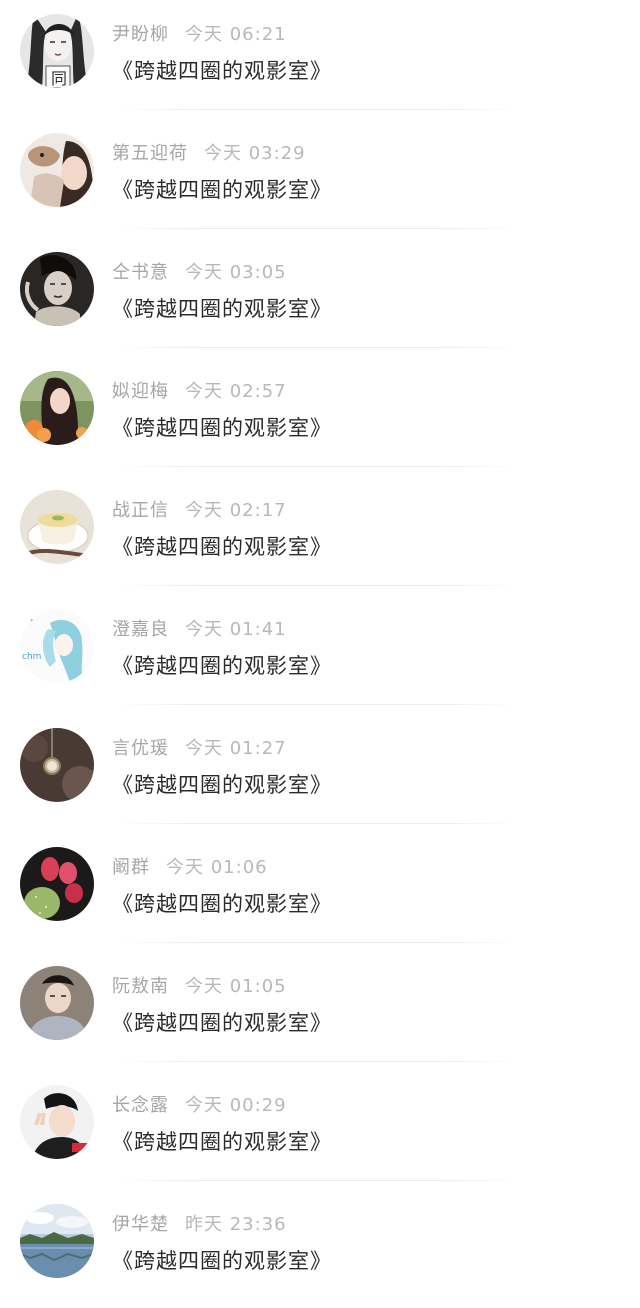  What do you see at coordinates (31, 657) in the screenshot?
I see `svg-text: chm` at bounding box center [31, 657].